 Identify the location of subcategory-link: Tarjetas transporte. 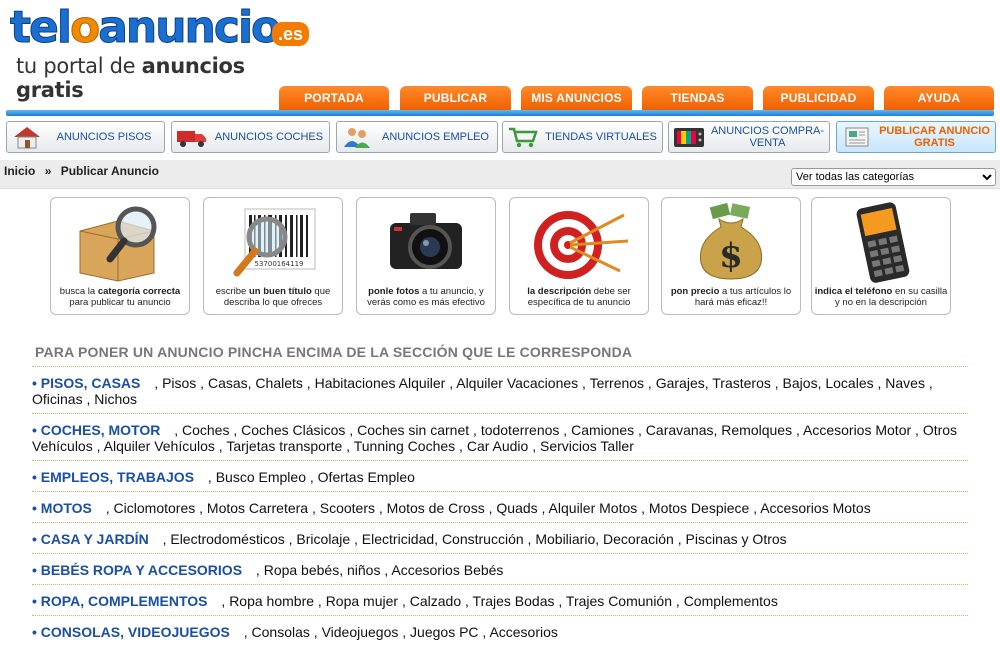
(284, 446).